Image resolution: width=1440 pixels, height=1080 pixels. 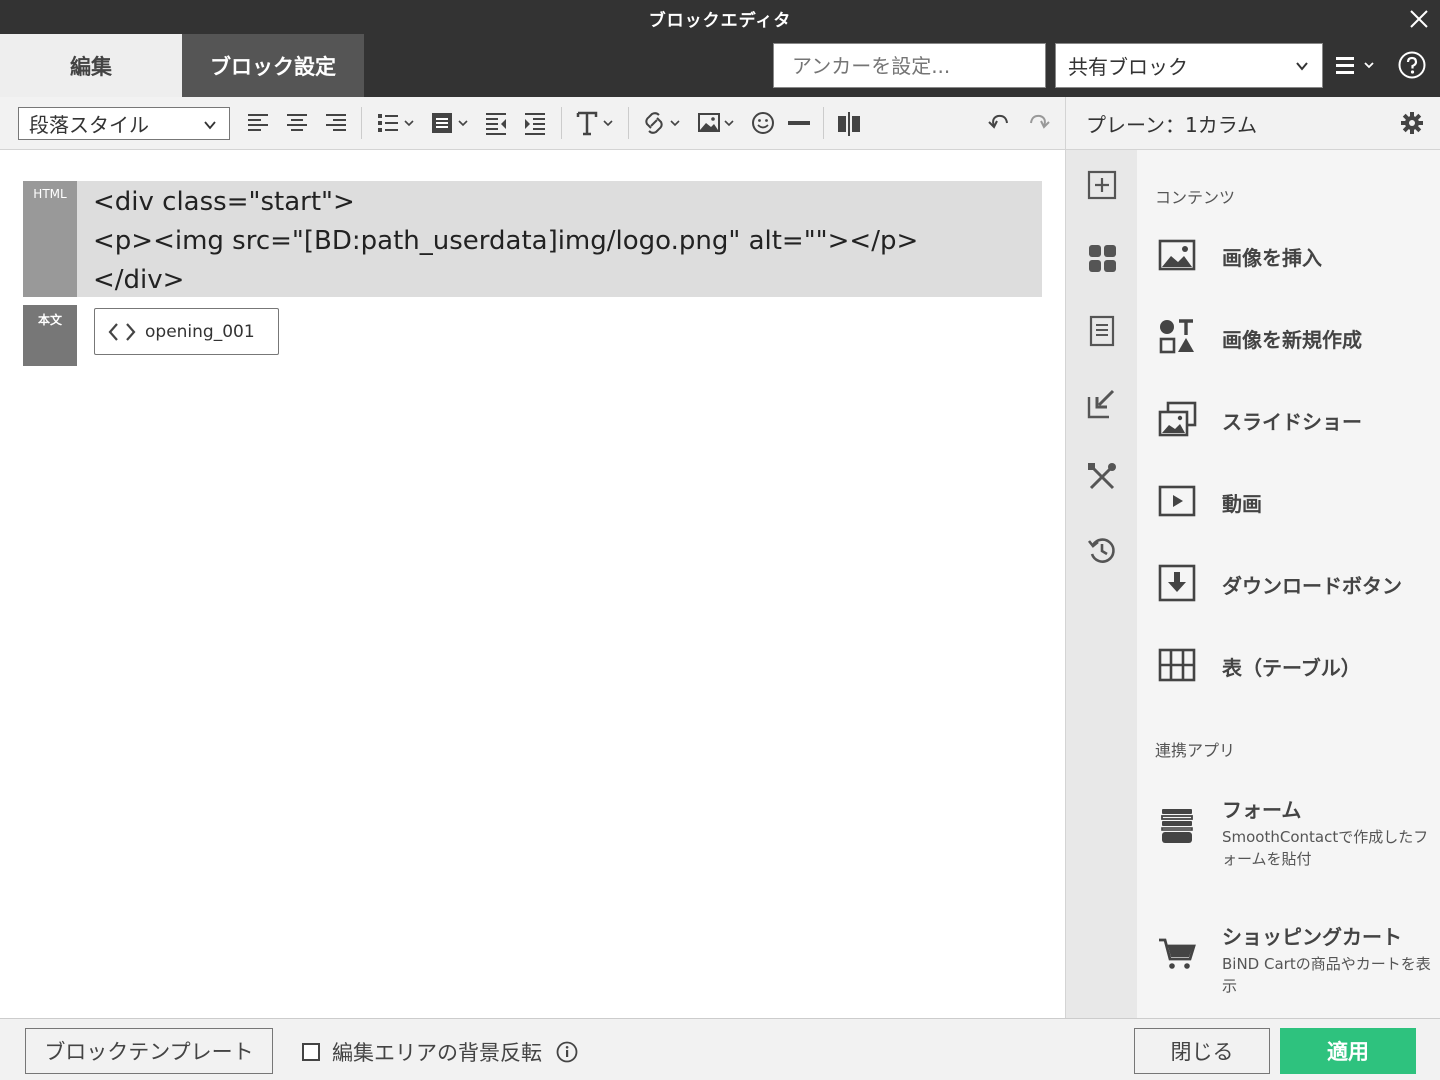 What do you see at coordinates (273, 65) in the screenshot?
I see `tab-block-settings: ブロック設定` at bounding box center [273, 65].